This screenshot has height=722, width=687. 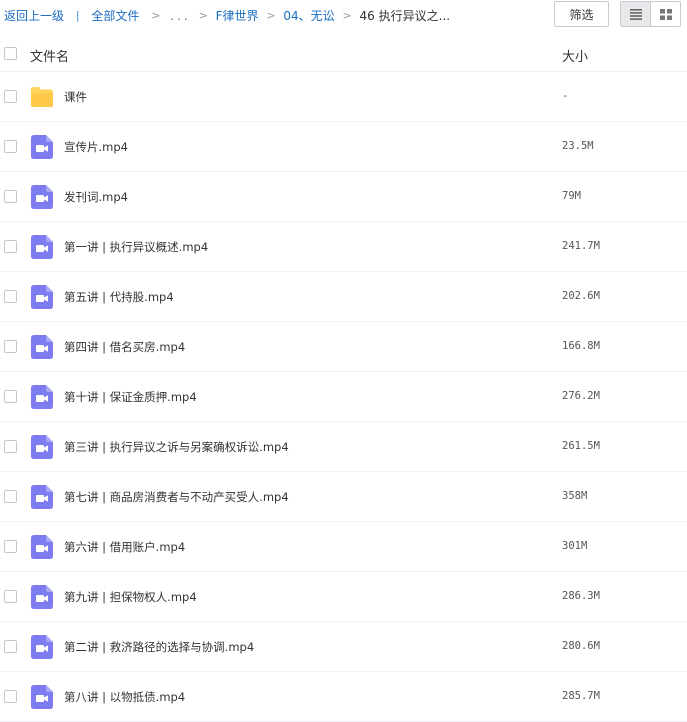 What do you see at coordinates (343, 547) in the screenshot?
I see `file-row: 第六讲 | 借用账户.mp4 301M` at bounding box center [343, 547].